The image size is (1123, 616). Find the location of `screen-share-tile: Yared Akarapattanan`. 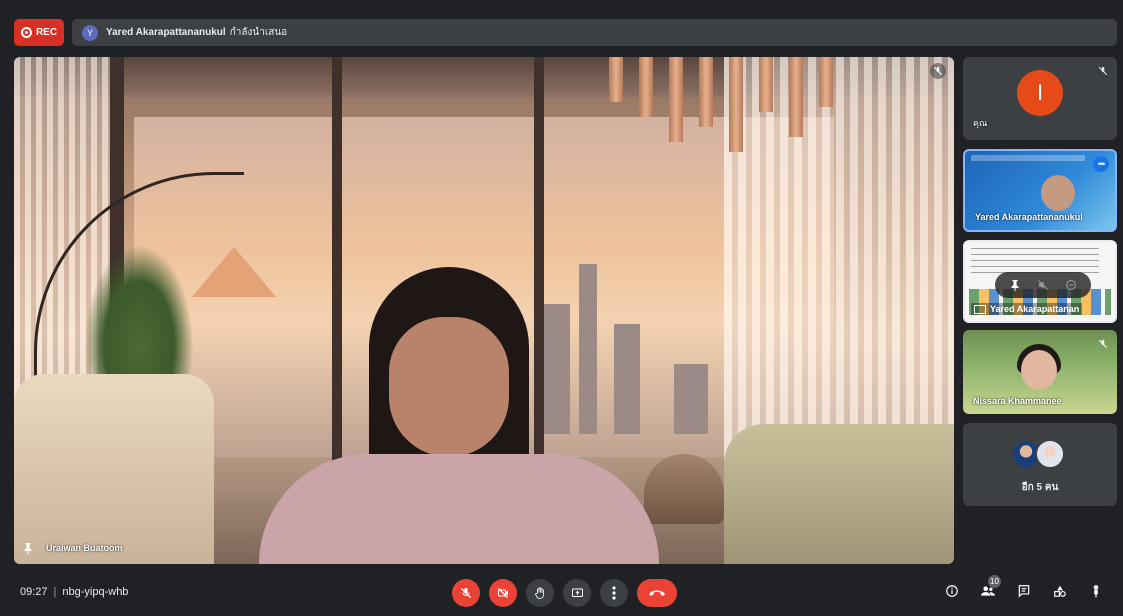

screen-share-tile: Yared Akarapattanan is located at coordinates (1040, 281).